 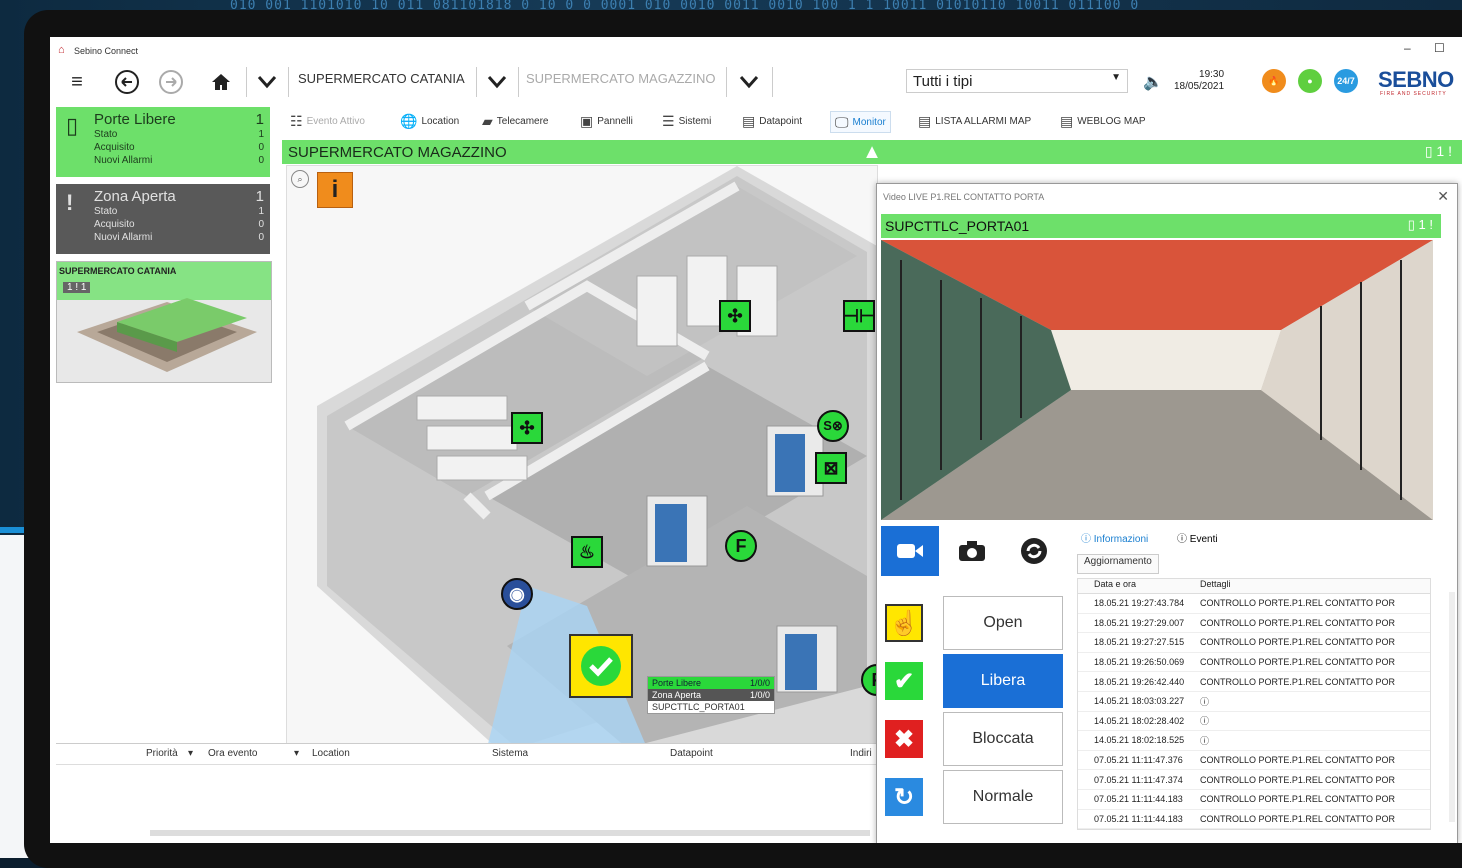 What do you see at coordinates (1157, 380) in the screenshot?
I see `camera-view` at bounding box center [1157, 380].